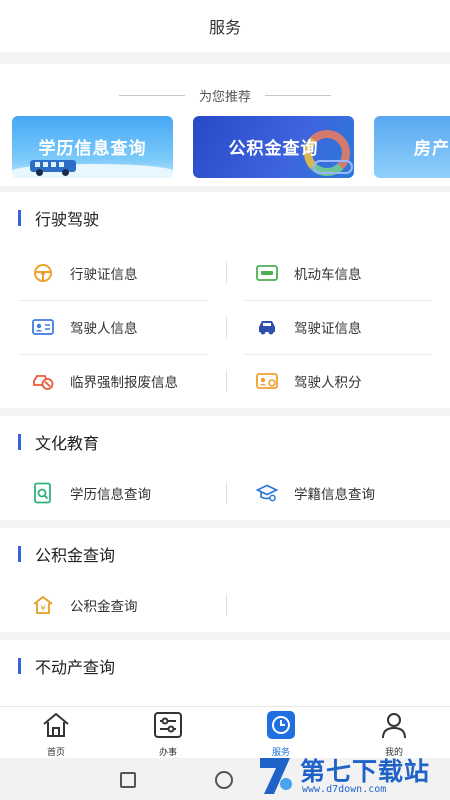  I want to click on service-label: 公积金查询, so click(104, 607).